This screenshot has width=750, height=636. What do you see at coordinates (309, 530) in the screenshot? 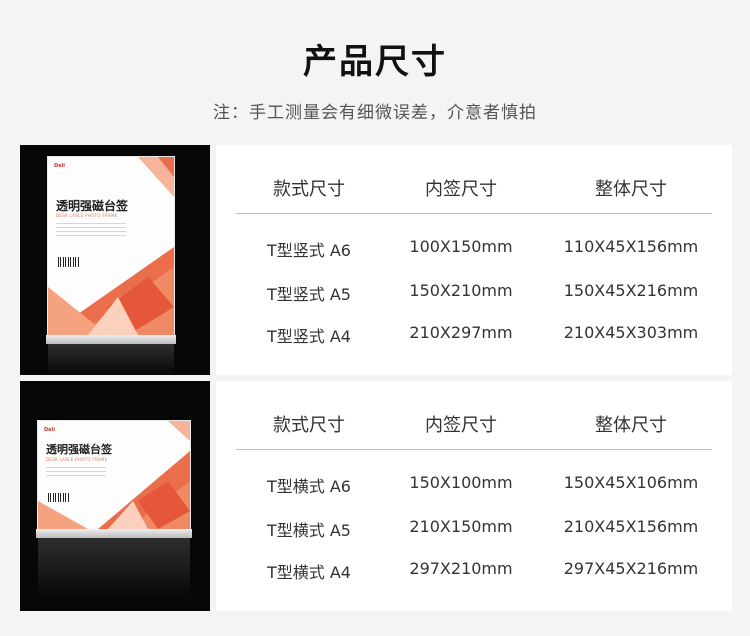
I see `table-cell: T型横式 A5` at bounding box center [309, 530].